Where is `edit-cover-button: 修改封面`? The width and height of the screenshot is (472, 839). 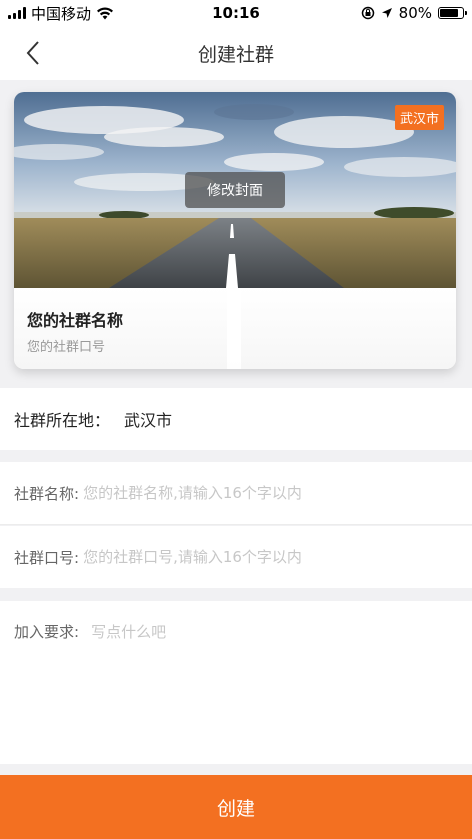 edit-cover-button: 修改封面 is located at coordinates (235, 190).